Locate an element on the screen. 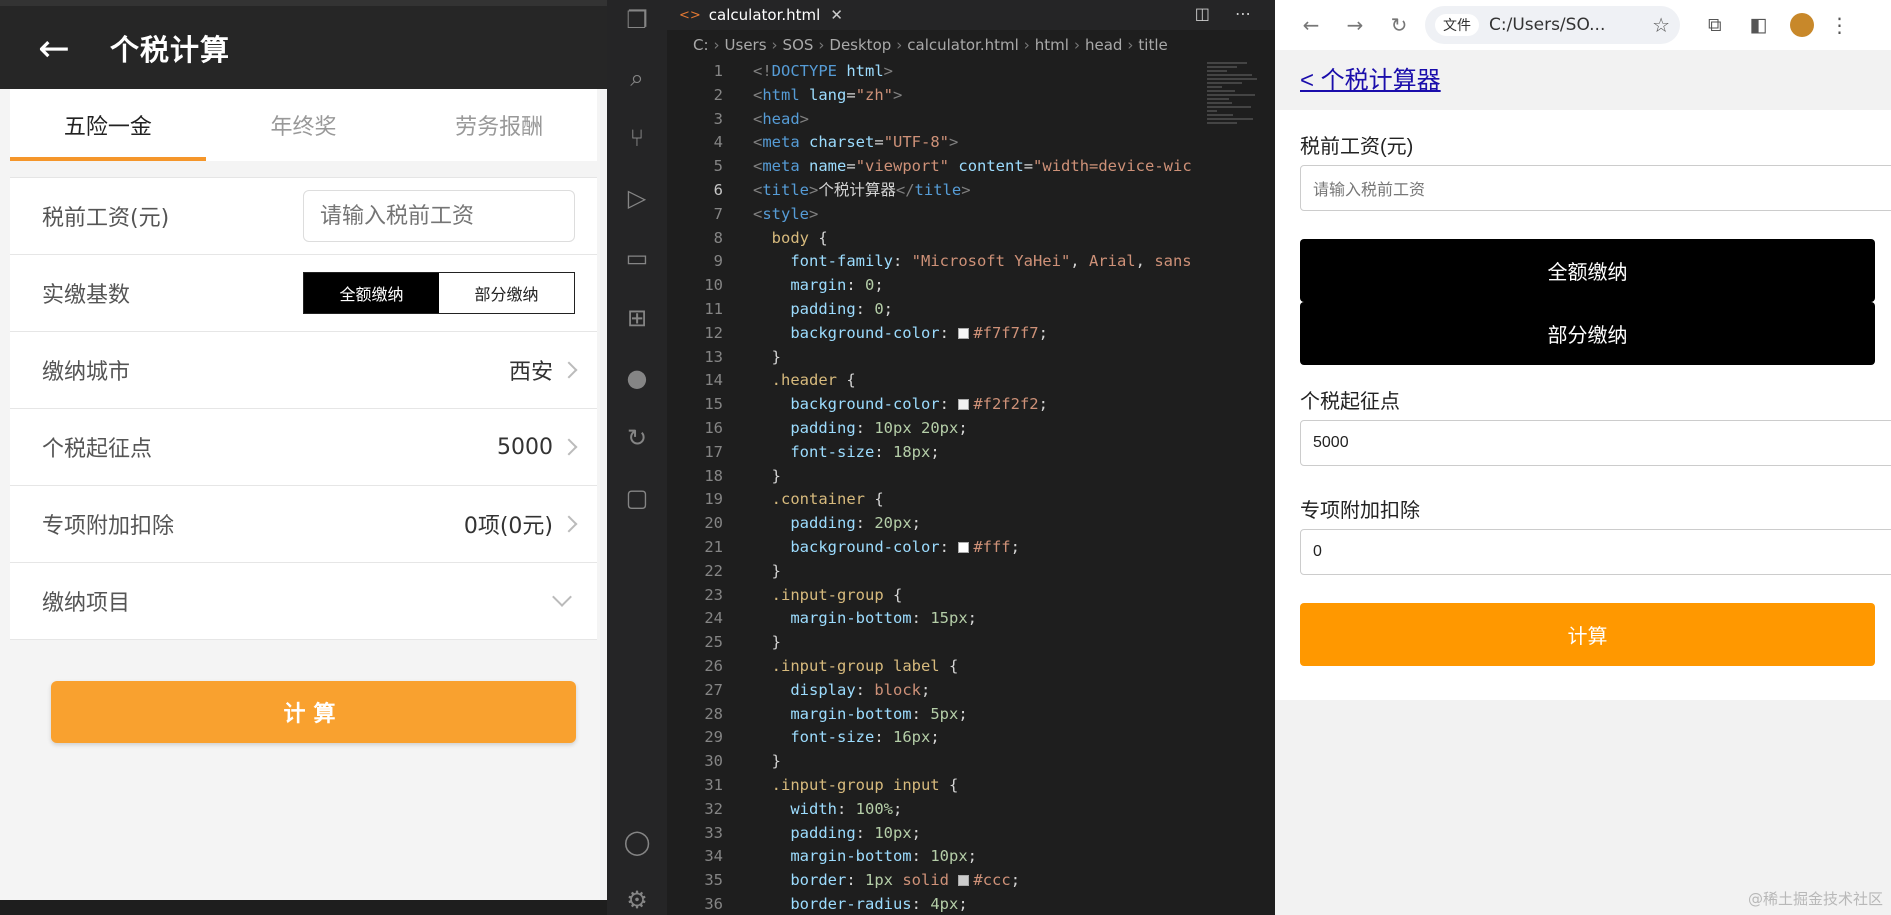 The image size is (1891, 915). editor-tab: <> calculator.html ✕ is located at coordinates (761, 15).